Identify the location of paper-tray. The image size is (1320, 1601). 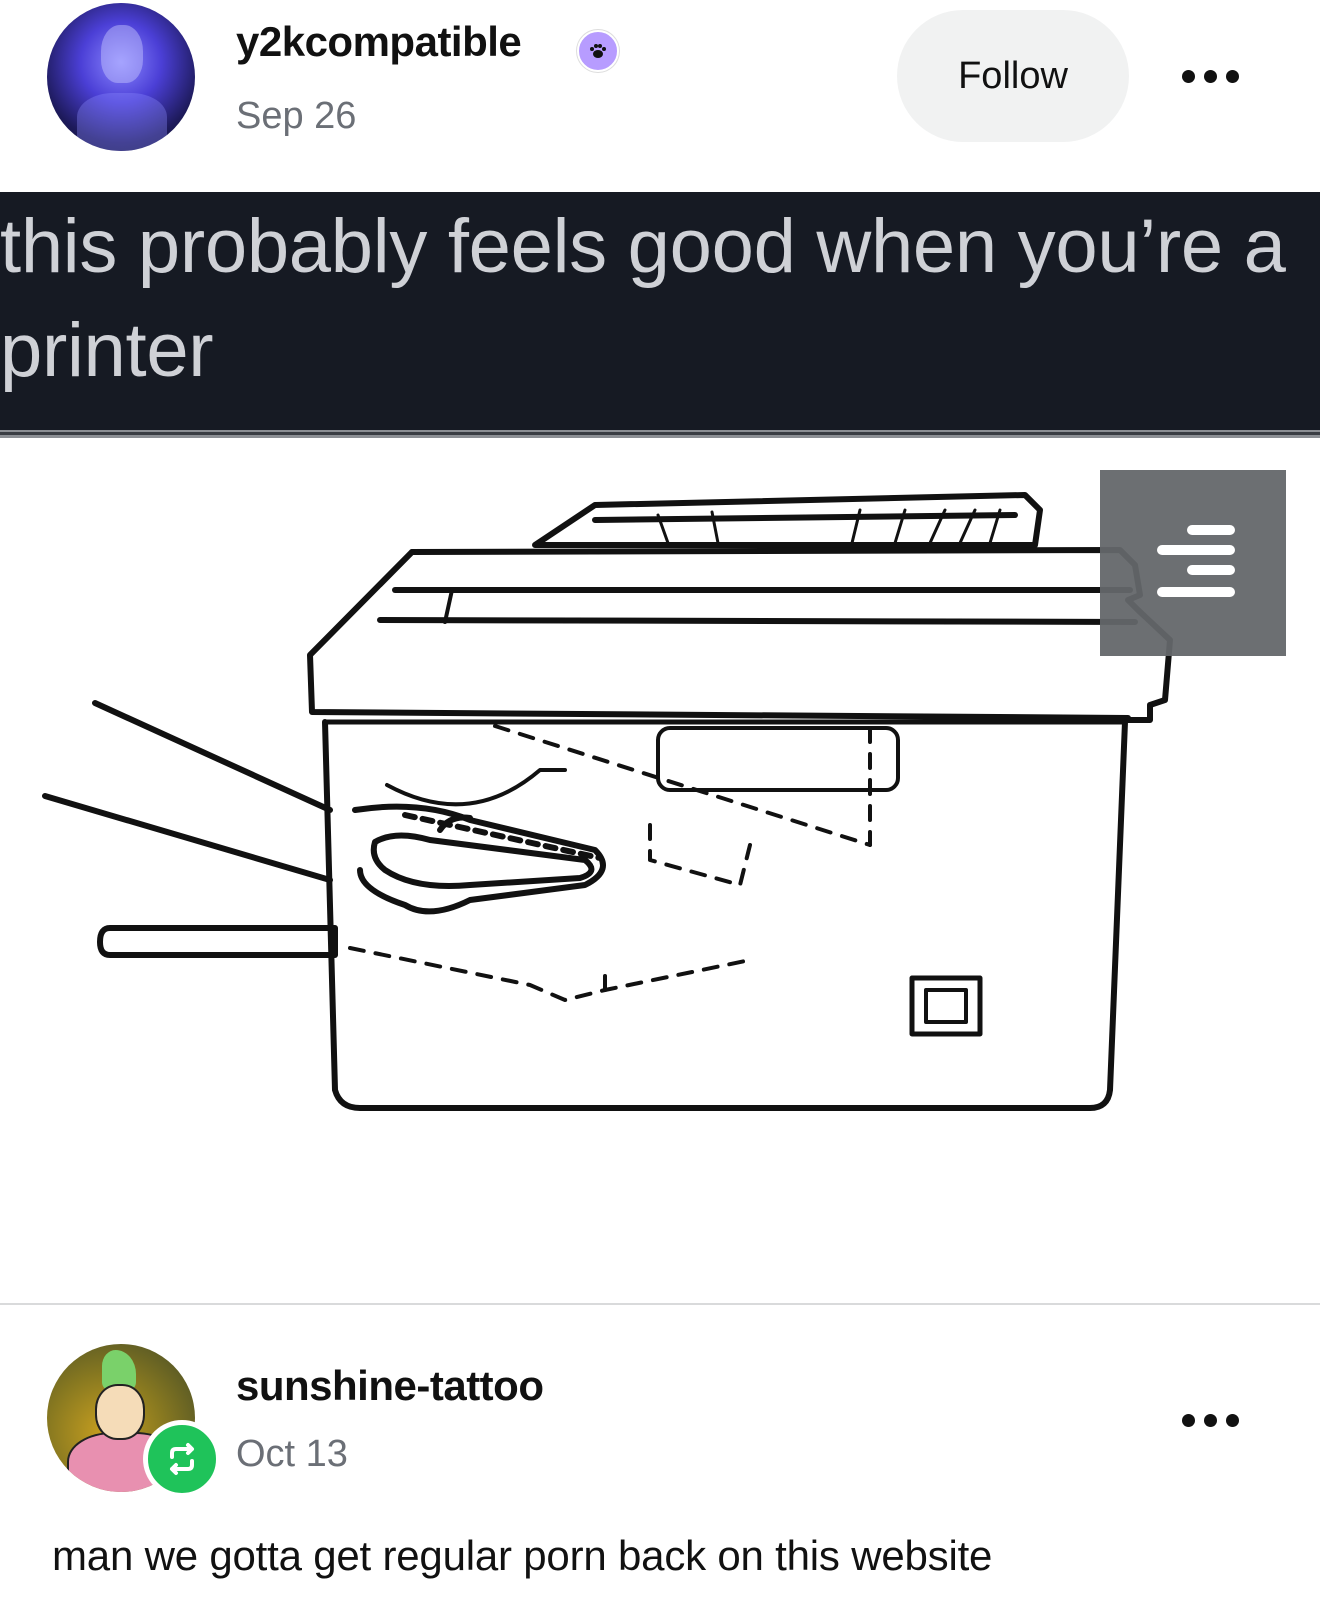
(217, 941).